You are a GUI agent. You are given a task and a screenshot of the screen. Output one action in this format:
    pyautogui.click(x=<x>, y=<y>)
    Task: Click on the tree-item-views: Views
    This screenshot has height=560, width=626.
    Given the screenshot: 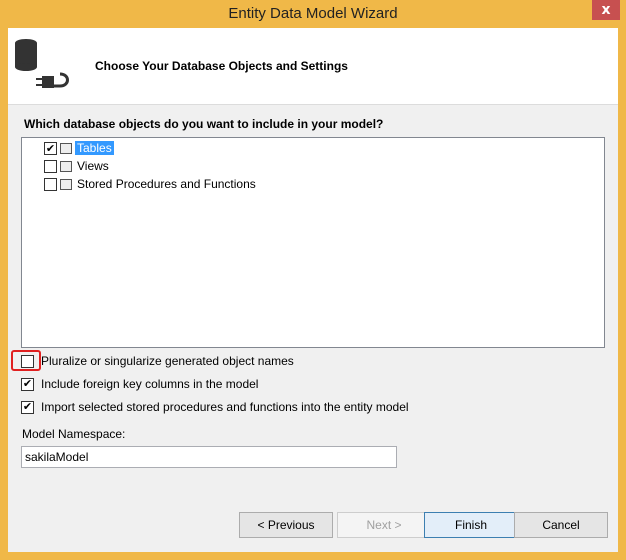 What is the action you would take?
    pyautogui.click(x=77, y=166)
    